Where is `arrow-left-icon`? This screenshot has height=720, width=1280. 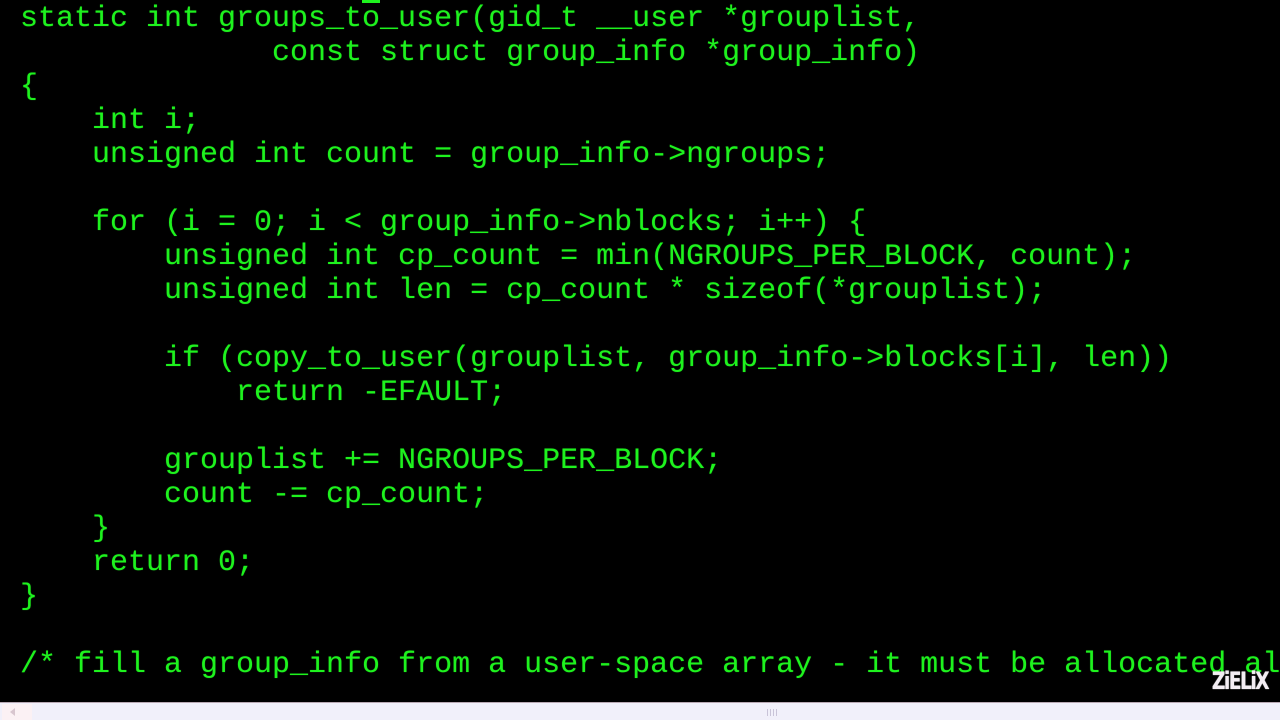
arrow-left-icon is located at coordinates (12, 712).